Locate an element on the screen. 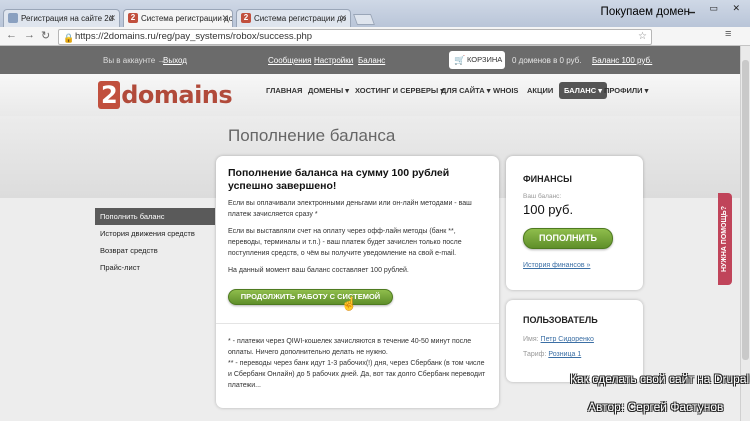  channel-title: Покупаем домен is located at coordinates (645, 12).